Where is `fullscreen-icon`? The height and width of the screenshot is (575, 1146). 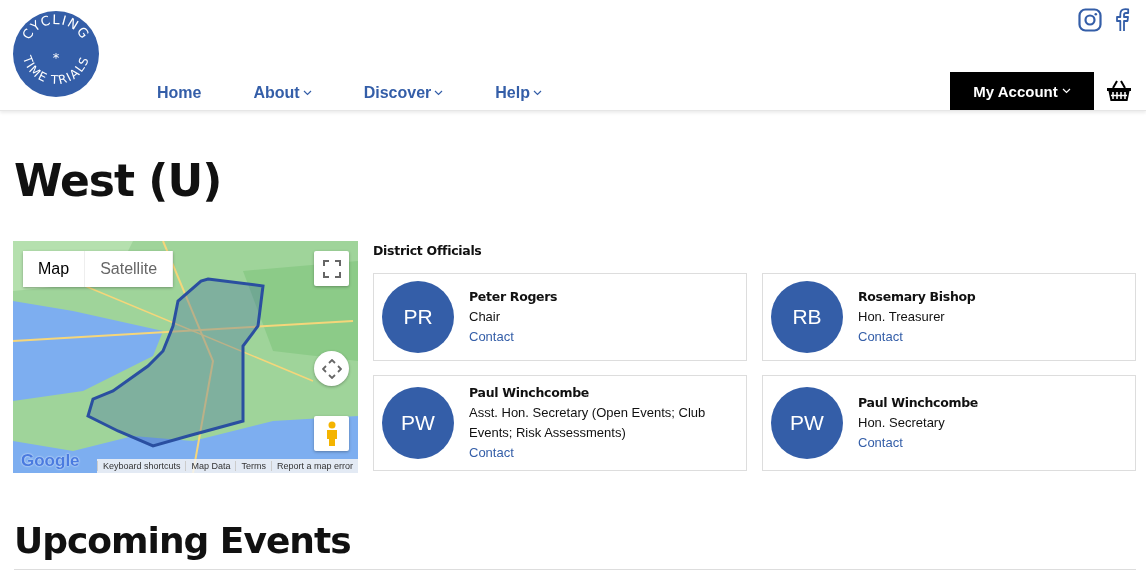 fullscreen-icon is located at coordinates (331, 268).